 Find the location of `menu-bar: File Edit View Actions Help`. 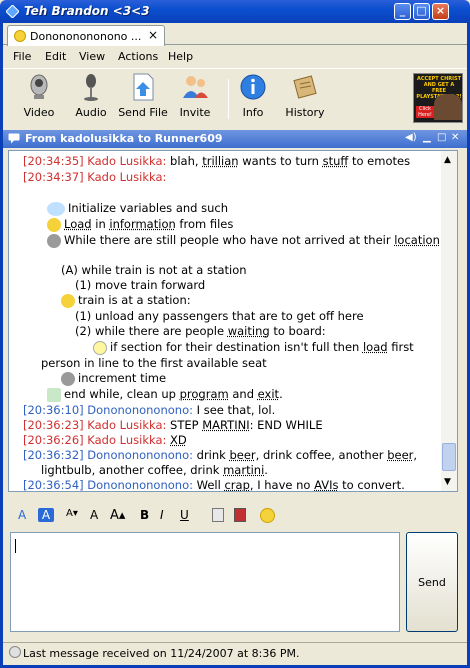

menu-bar: File Edit View Actions Help is located at coordinates (235, 56).